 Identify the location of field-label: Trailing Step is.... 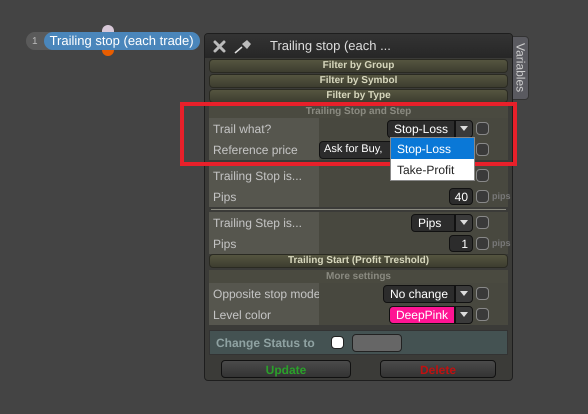
(264, 222).